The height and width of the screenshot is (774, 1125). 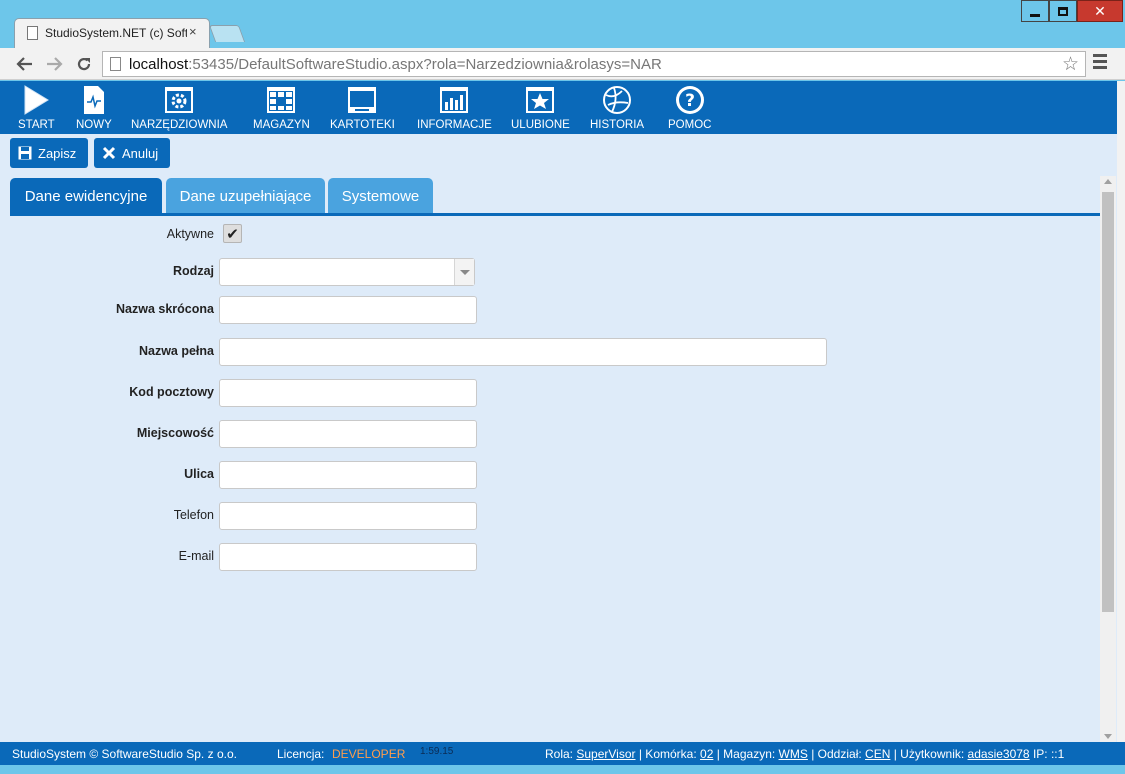 What do you see at coordinates (165, 309) in the screenshot?
I see `nazwa-skrocona-label: Nazwa skrócona` at bounding box center [165, 309].